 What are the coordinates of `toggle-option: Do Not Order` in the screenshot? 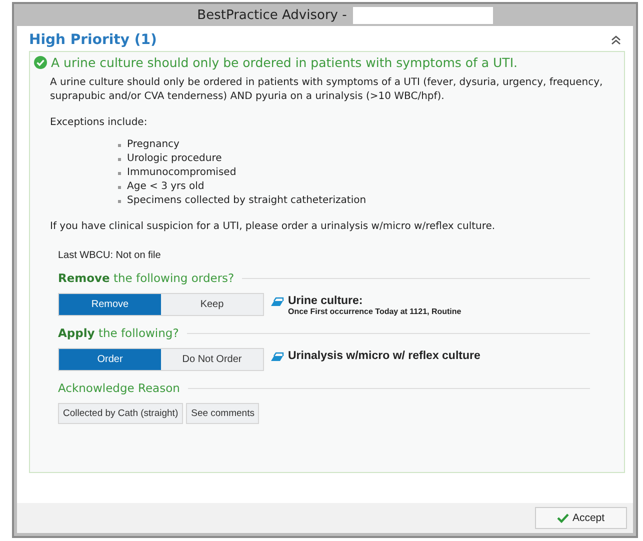 It's located at (212, 359).